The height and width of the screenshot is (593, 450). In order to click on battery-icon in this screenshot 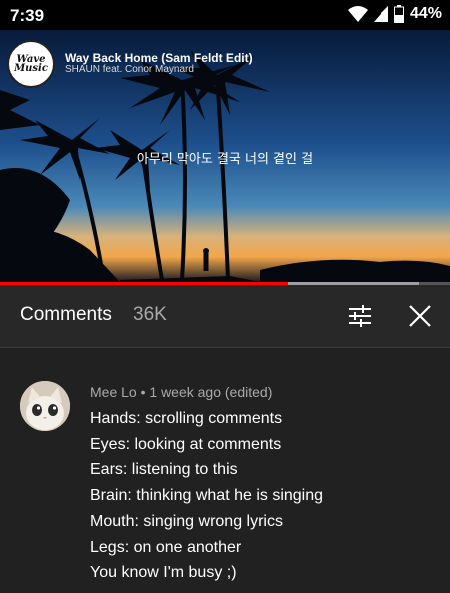, I will do `click(398, 14)`.